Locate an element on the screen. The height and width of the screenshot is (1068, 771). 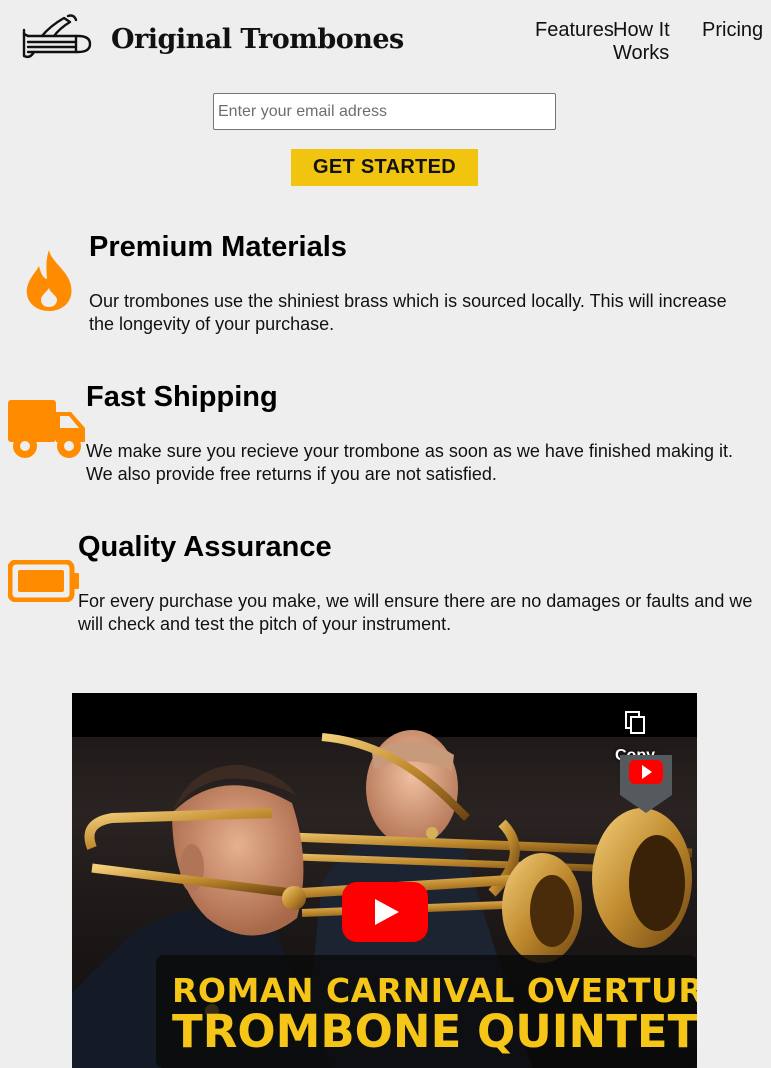
battery-full-icon is located at coordinates (43, 581).